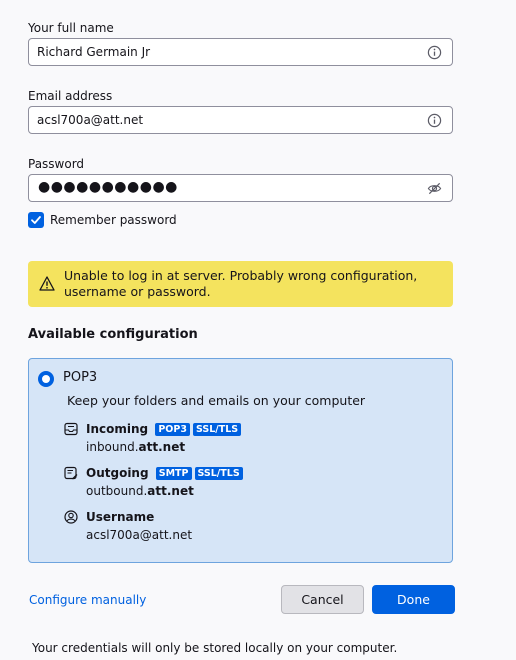 The width and height of the screenshot is (516, 660). Describe the element at coordinates (71, 473) in the screenshot. I see `outbox-icon` at that location.